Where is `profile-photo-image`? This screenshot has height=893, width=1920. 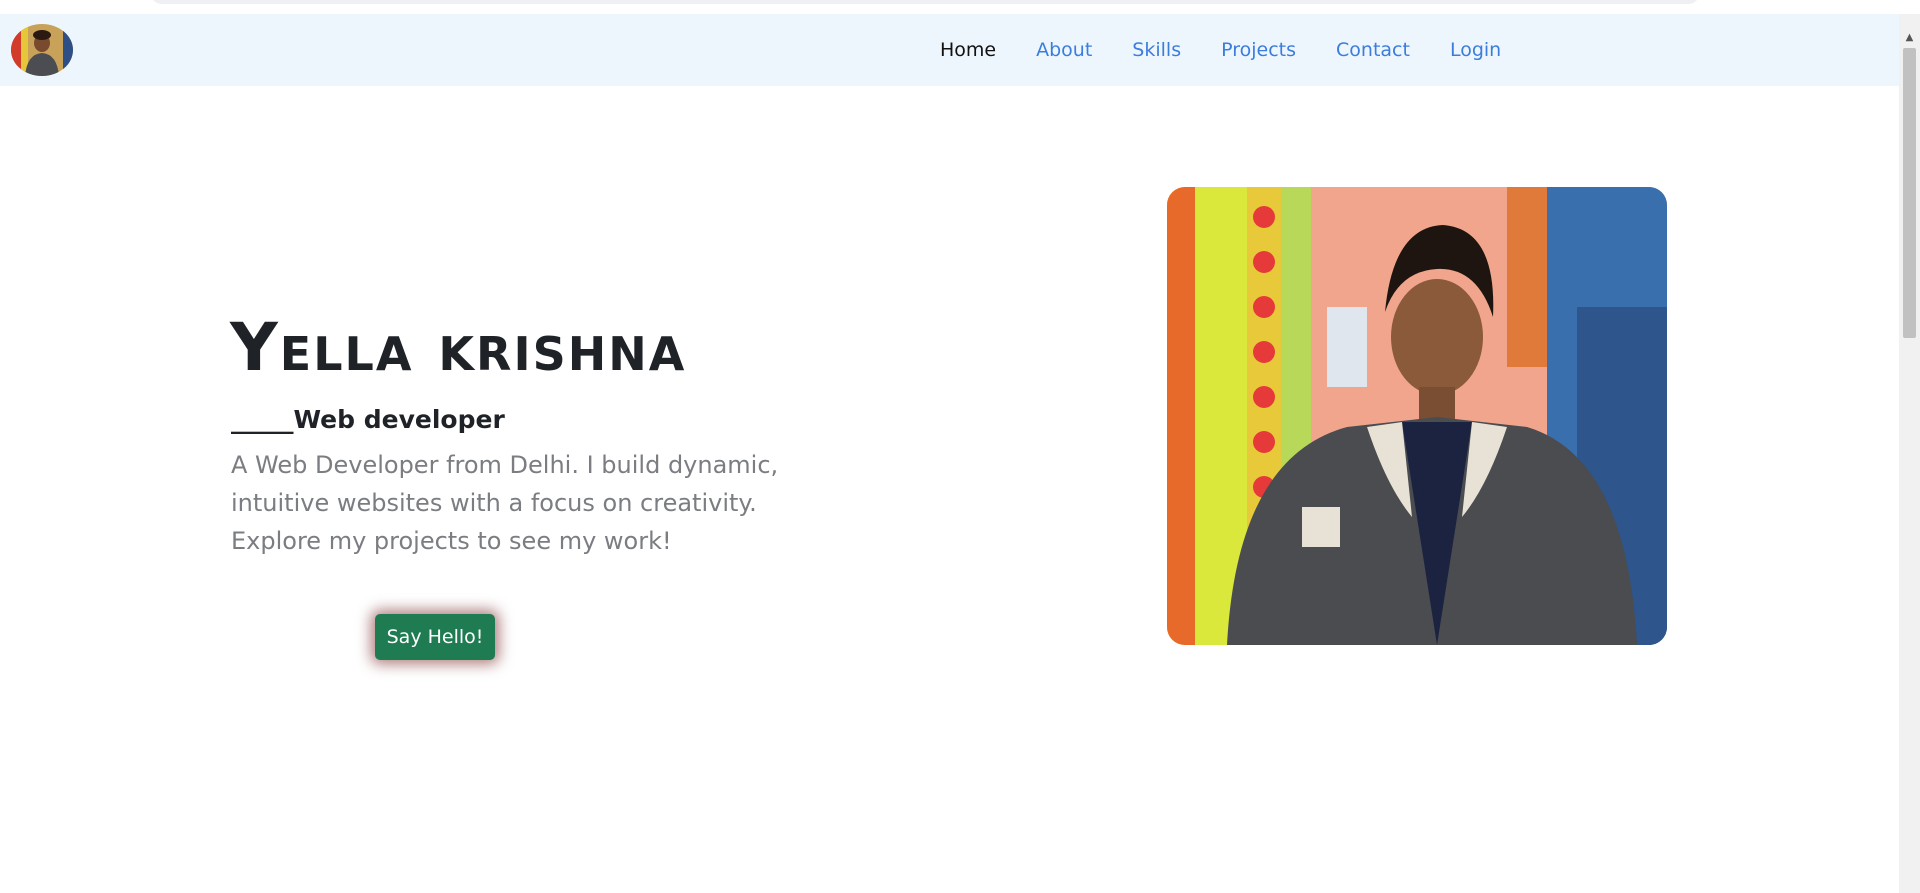
profile-photo-image is located at coordinates (1417, 416).